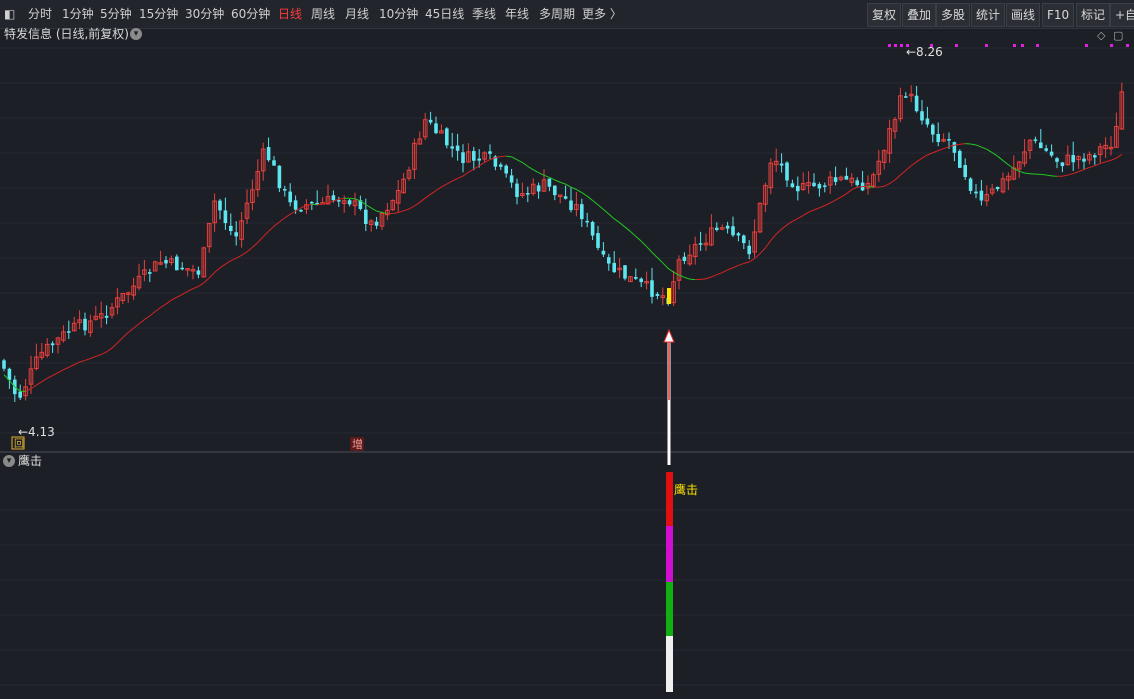 This screenshot has width=1134, height=699. I want to click on period-tab: 10分钟, so click(398, 14).